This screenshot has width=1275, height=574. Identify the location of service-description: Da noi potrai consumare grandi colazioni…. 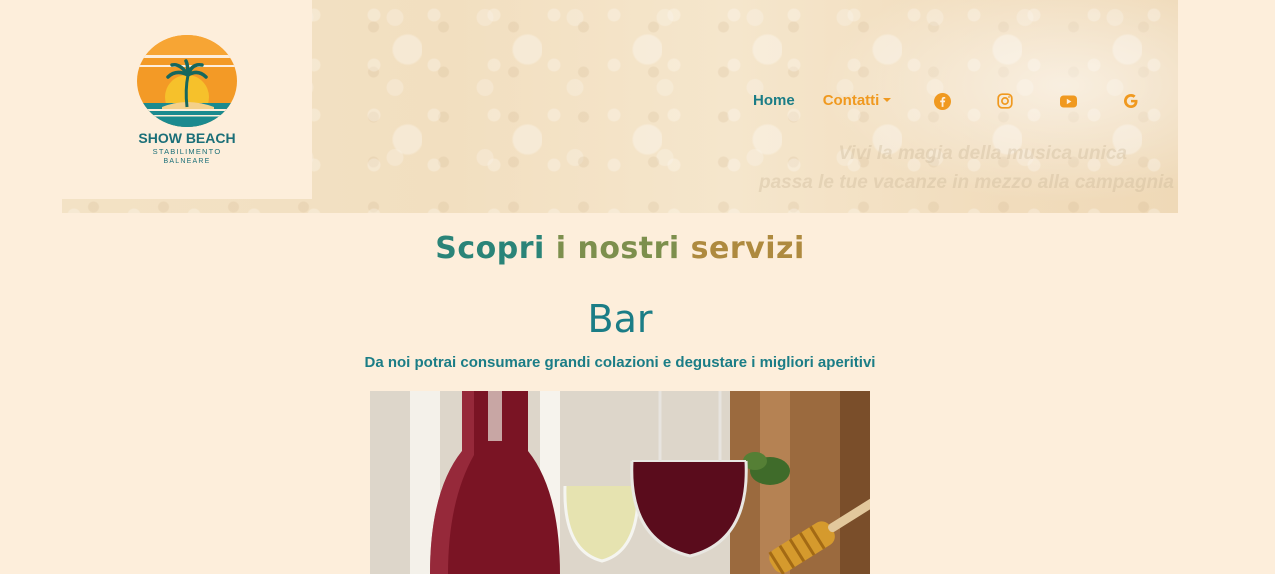
(620, 362).